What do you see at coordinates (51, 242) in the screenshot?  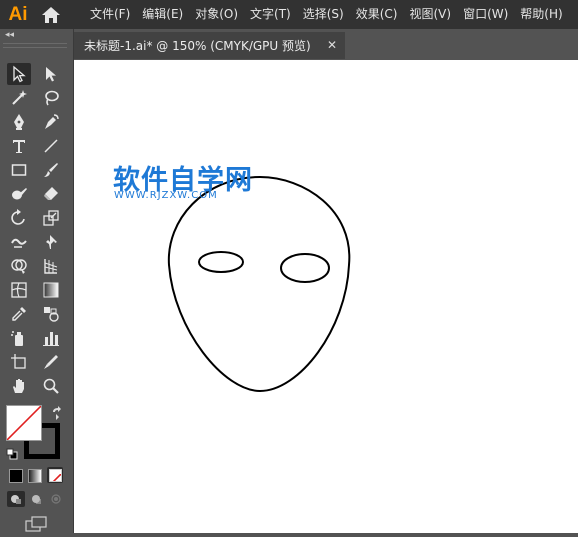 I see `puppet-warp-tool-icon` at bounding box center [51, 242].